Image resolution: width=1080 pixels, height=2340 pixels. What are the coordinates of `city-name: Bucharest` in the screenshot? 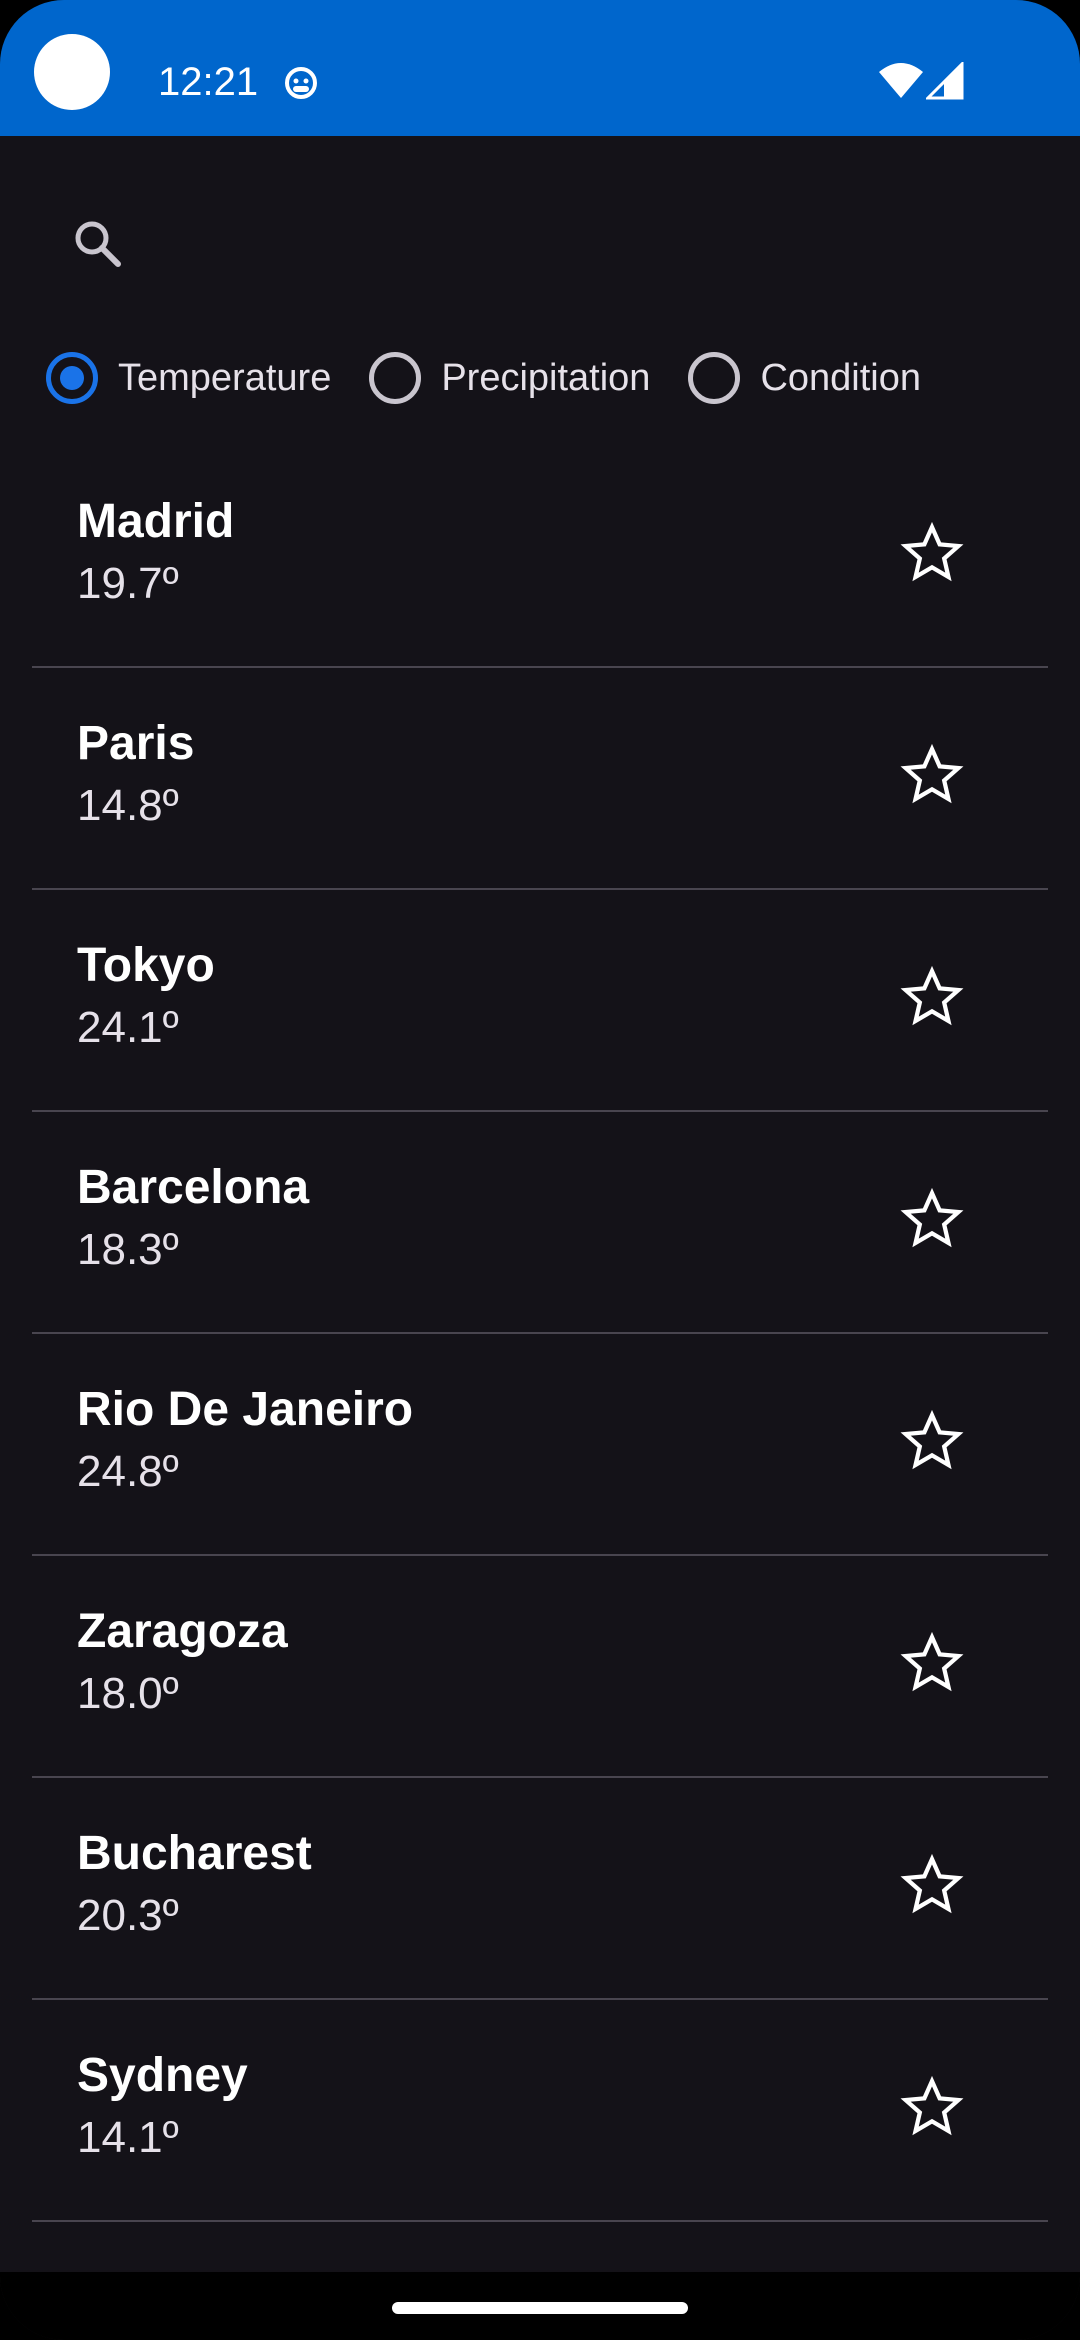 It's located at (194, 1853).